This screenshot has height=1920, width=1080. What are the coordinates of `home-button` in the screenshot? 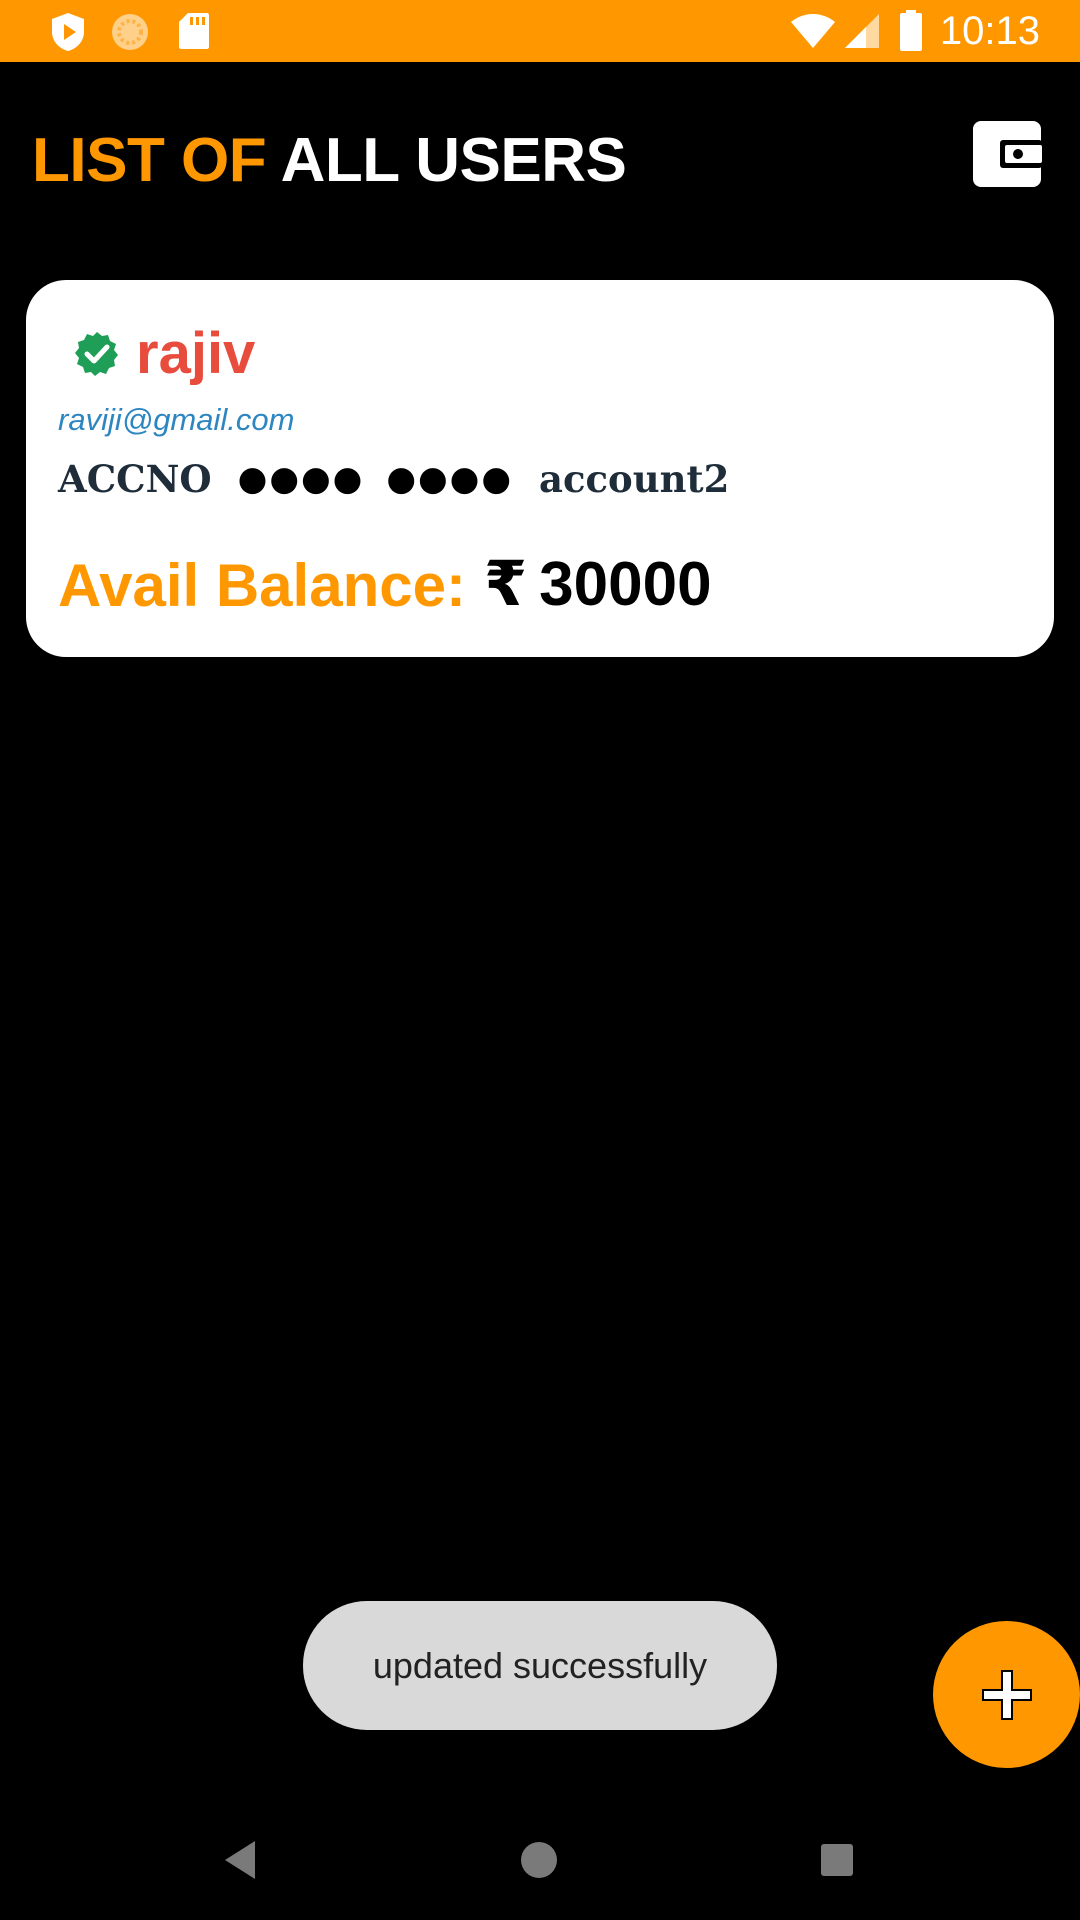 It's located at (539, 1860).